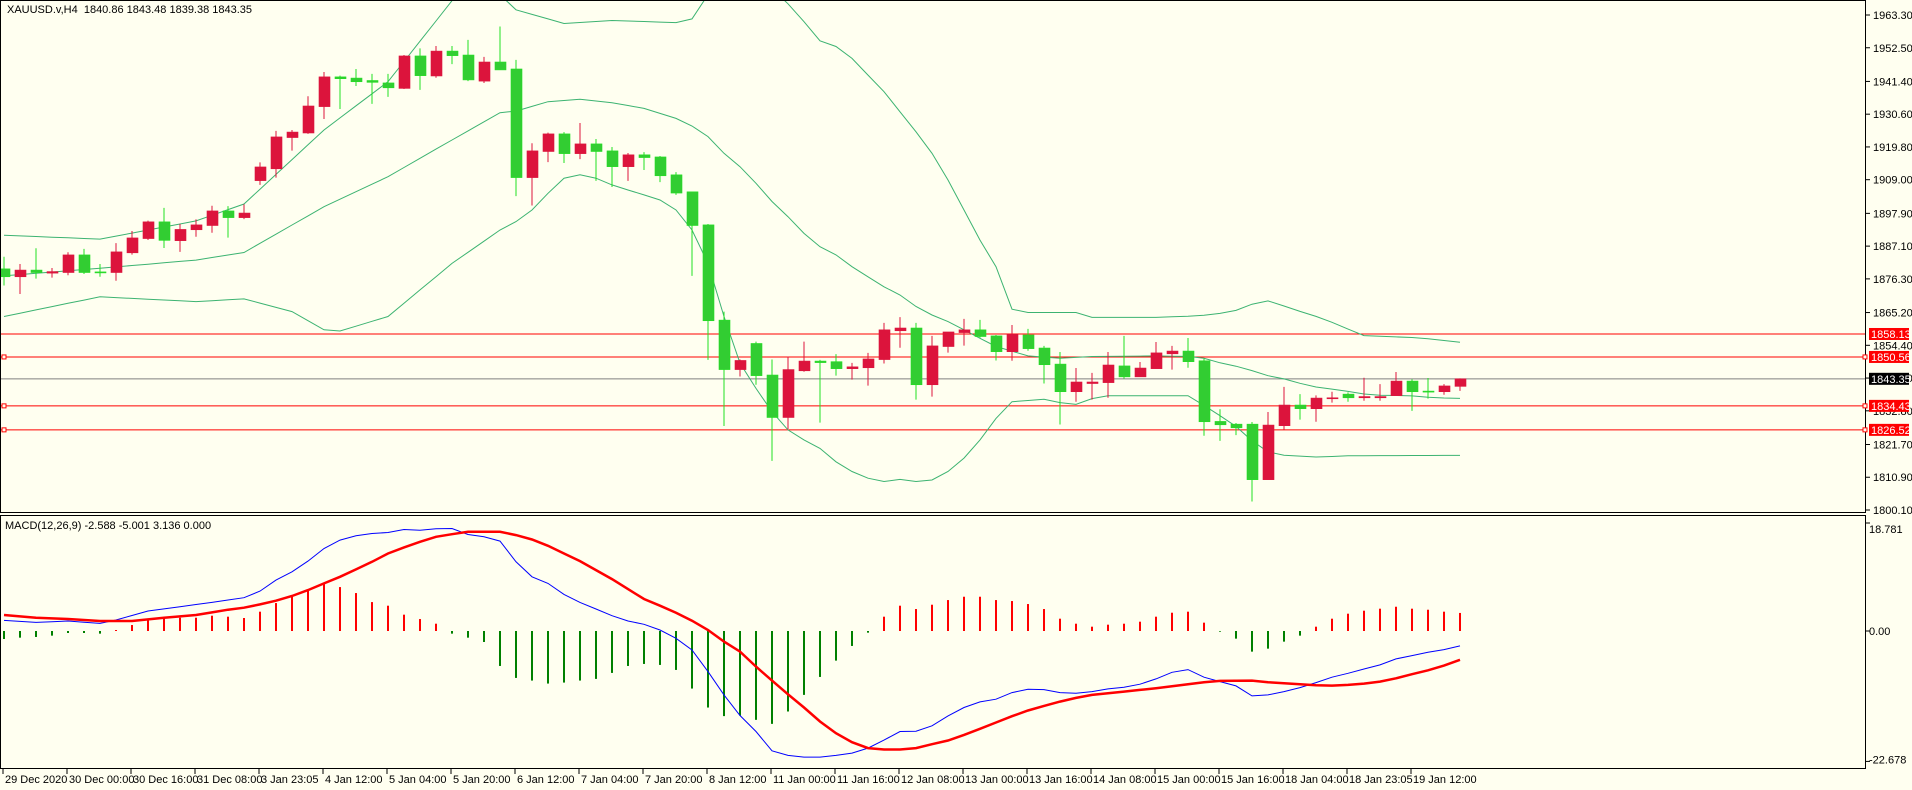  What do you see at coordinates (1891, 431) in the screenshot?
I see `price-level-label: 1826.52` at bounding box center [1891, 431].